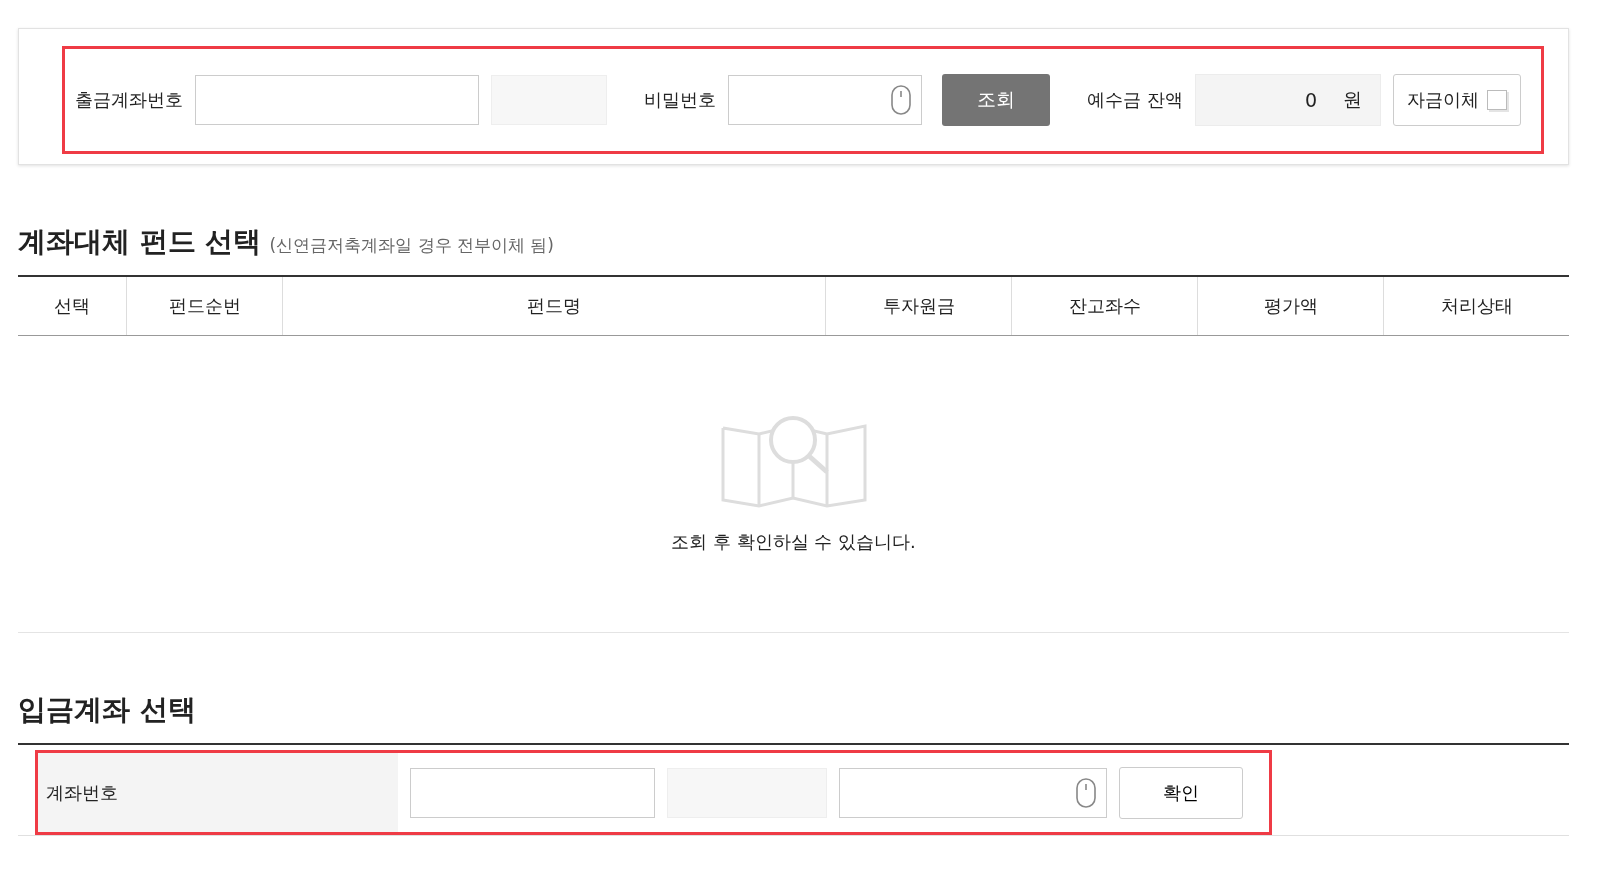 This screenshot has width=1607, height=895. I want to click on account-label: 계좌번호, so click(218, 792).